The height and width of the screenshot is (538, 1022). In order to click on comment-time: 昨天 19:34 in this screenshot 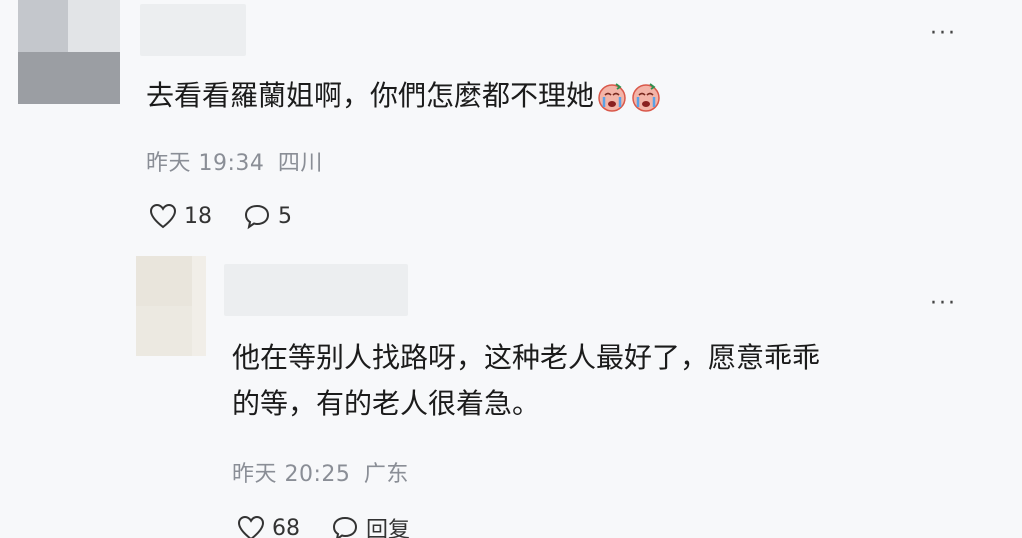, I will do `click(205, 163)`.